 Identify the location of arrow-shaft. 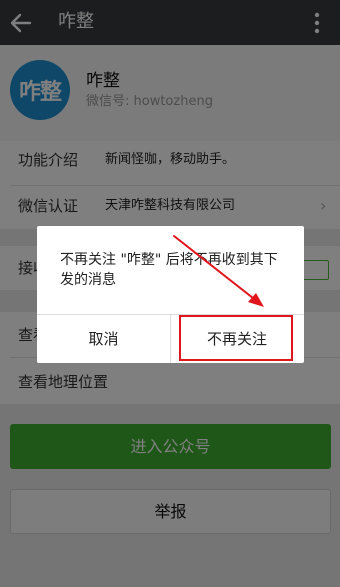
(216, 269).